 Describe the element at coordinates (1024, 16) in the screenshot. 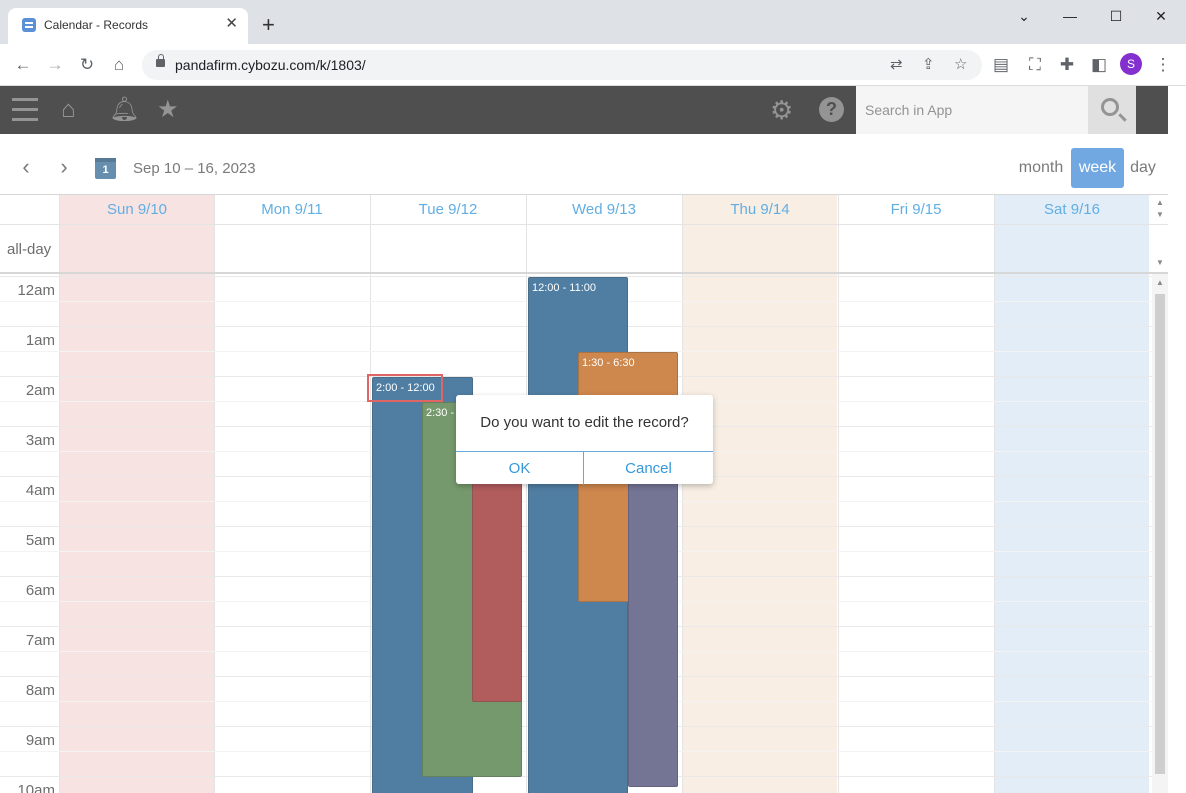

I see `tab-search-icon: ⌄` at that location.